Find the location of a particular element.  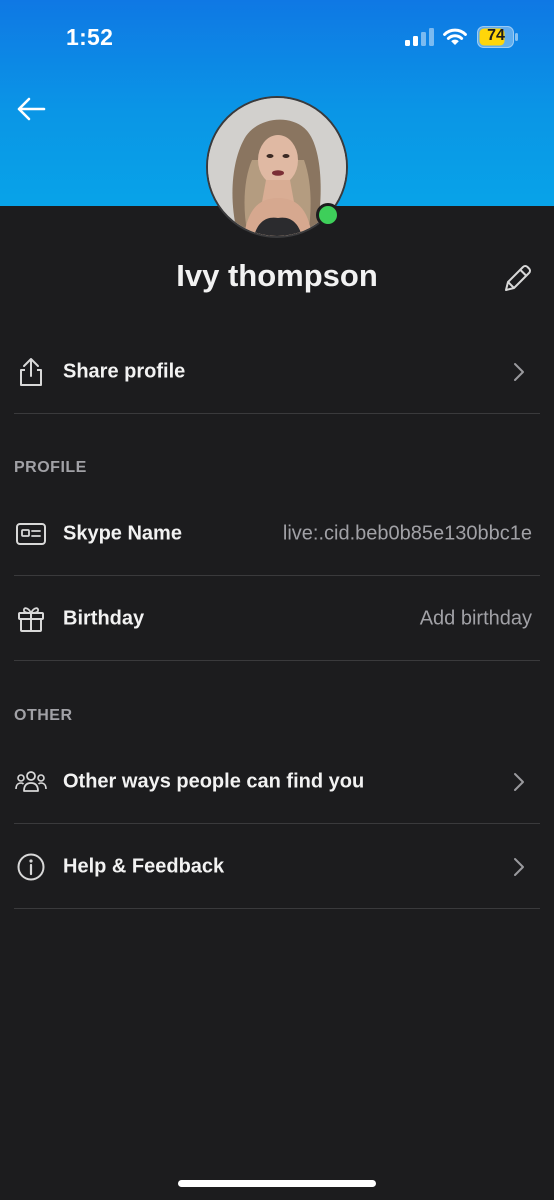

edit-profile-button is located at coordinates (517, 279).